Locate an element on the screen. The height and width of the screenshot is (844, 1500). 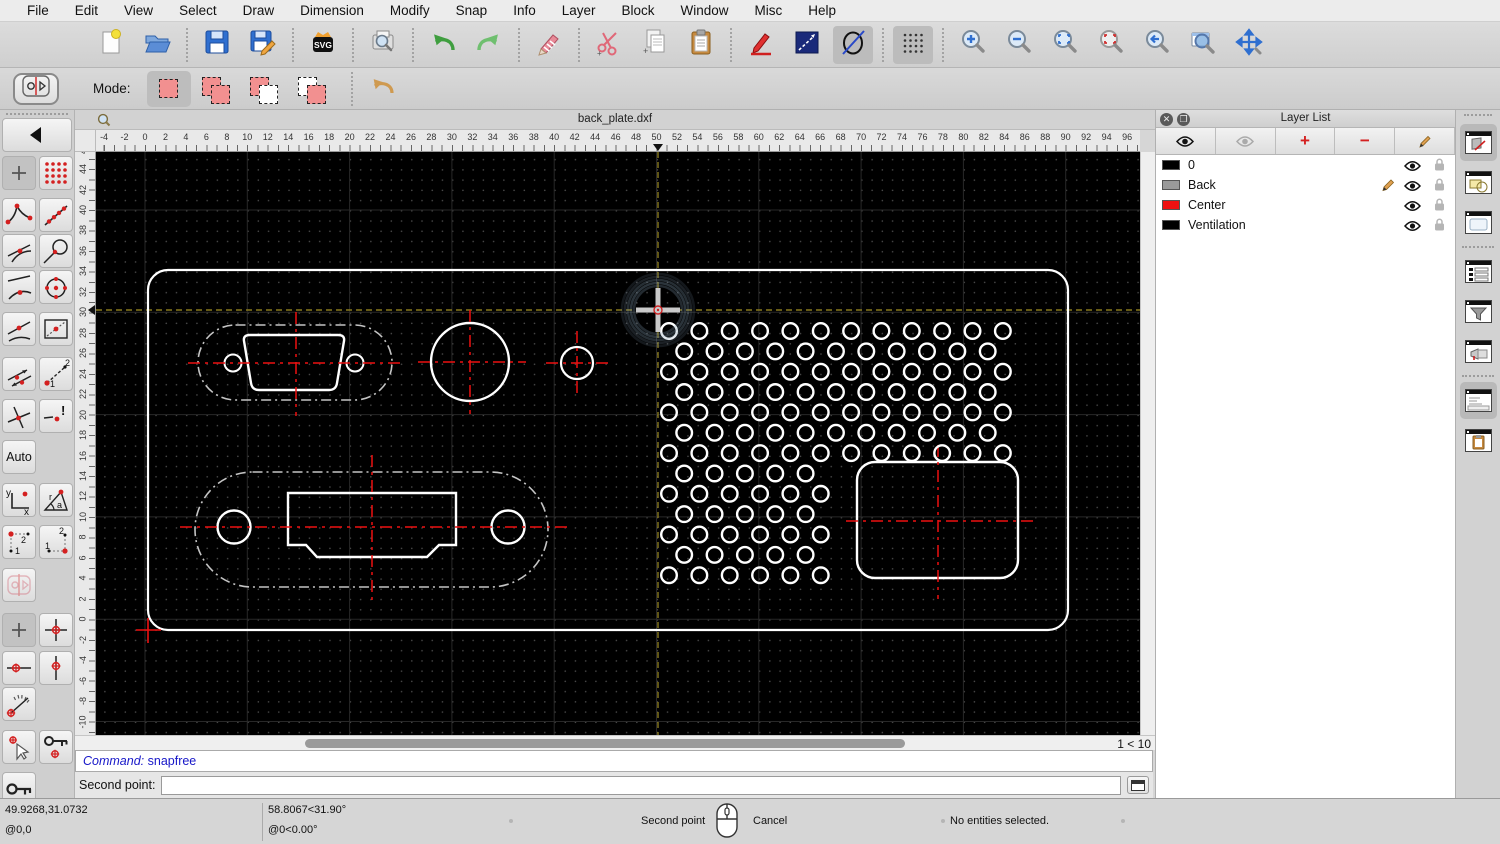
snap-auto-button: Auto is located at coordinates (19, 457).